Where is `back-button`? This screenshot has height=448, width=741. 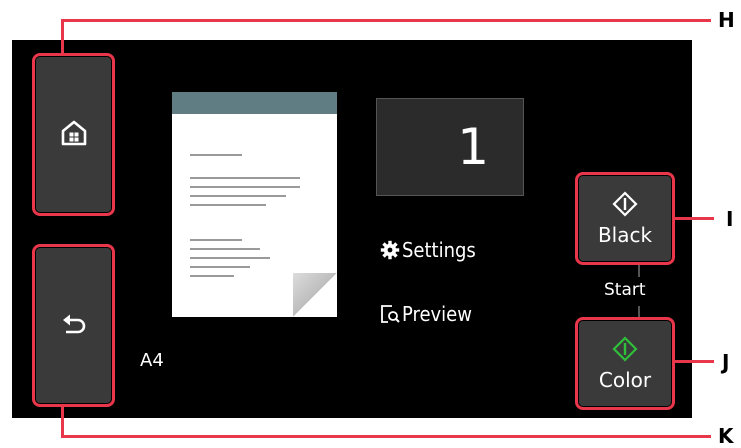 back-button is located at coordinates (73, 325).